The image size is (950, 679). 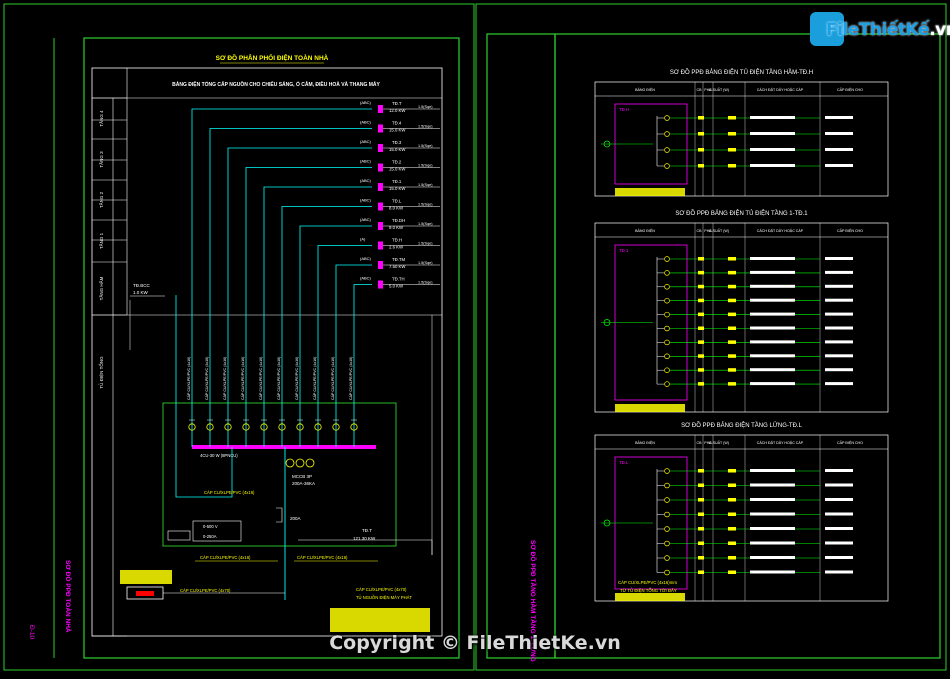 I want to click on riser-value: 121.30 KW, so click(x=364, y=538).